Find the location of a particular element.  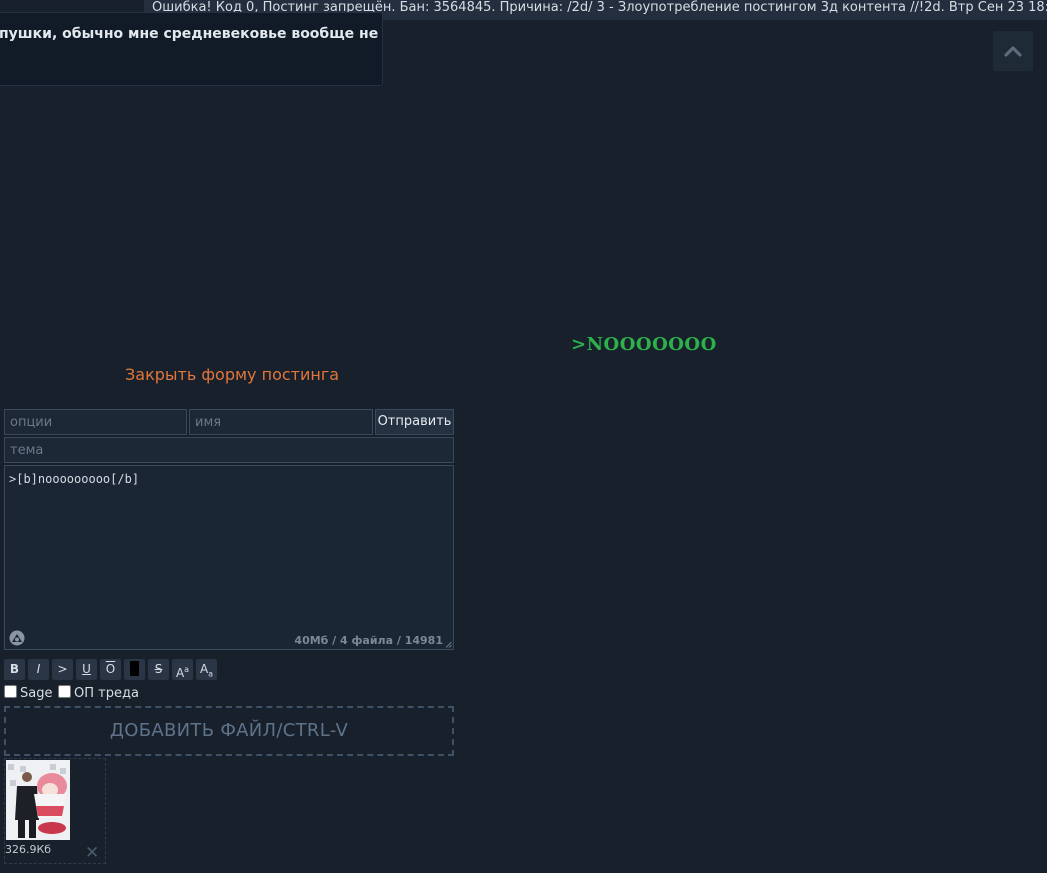

spoiler-button is located at coordinates (134, 669).